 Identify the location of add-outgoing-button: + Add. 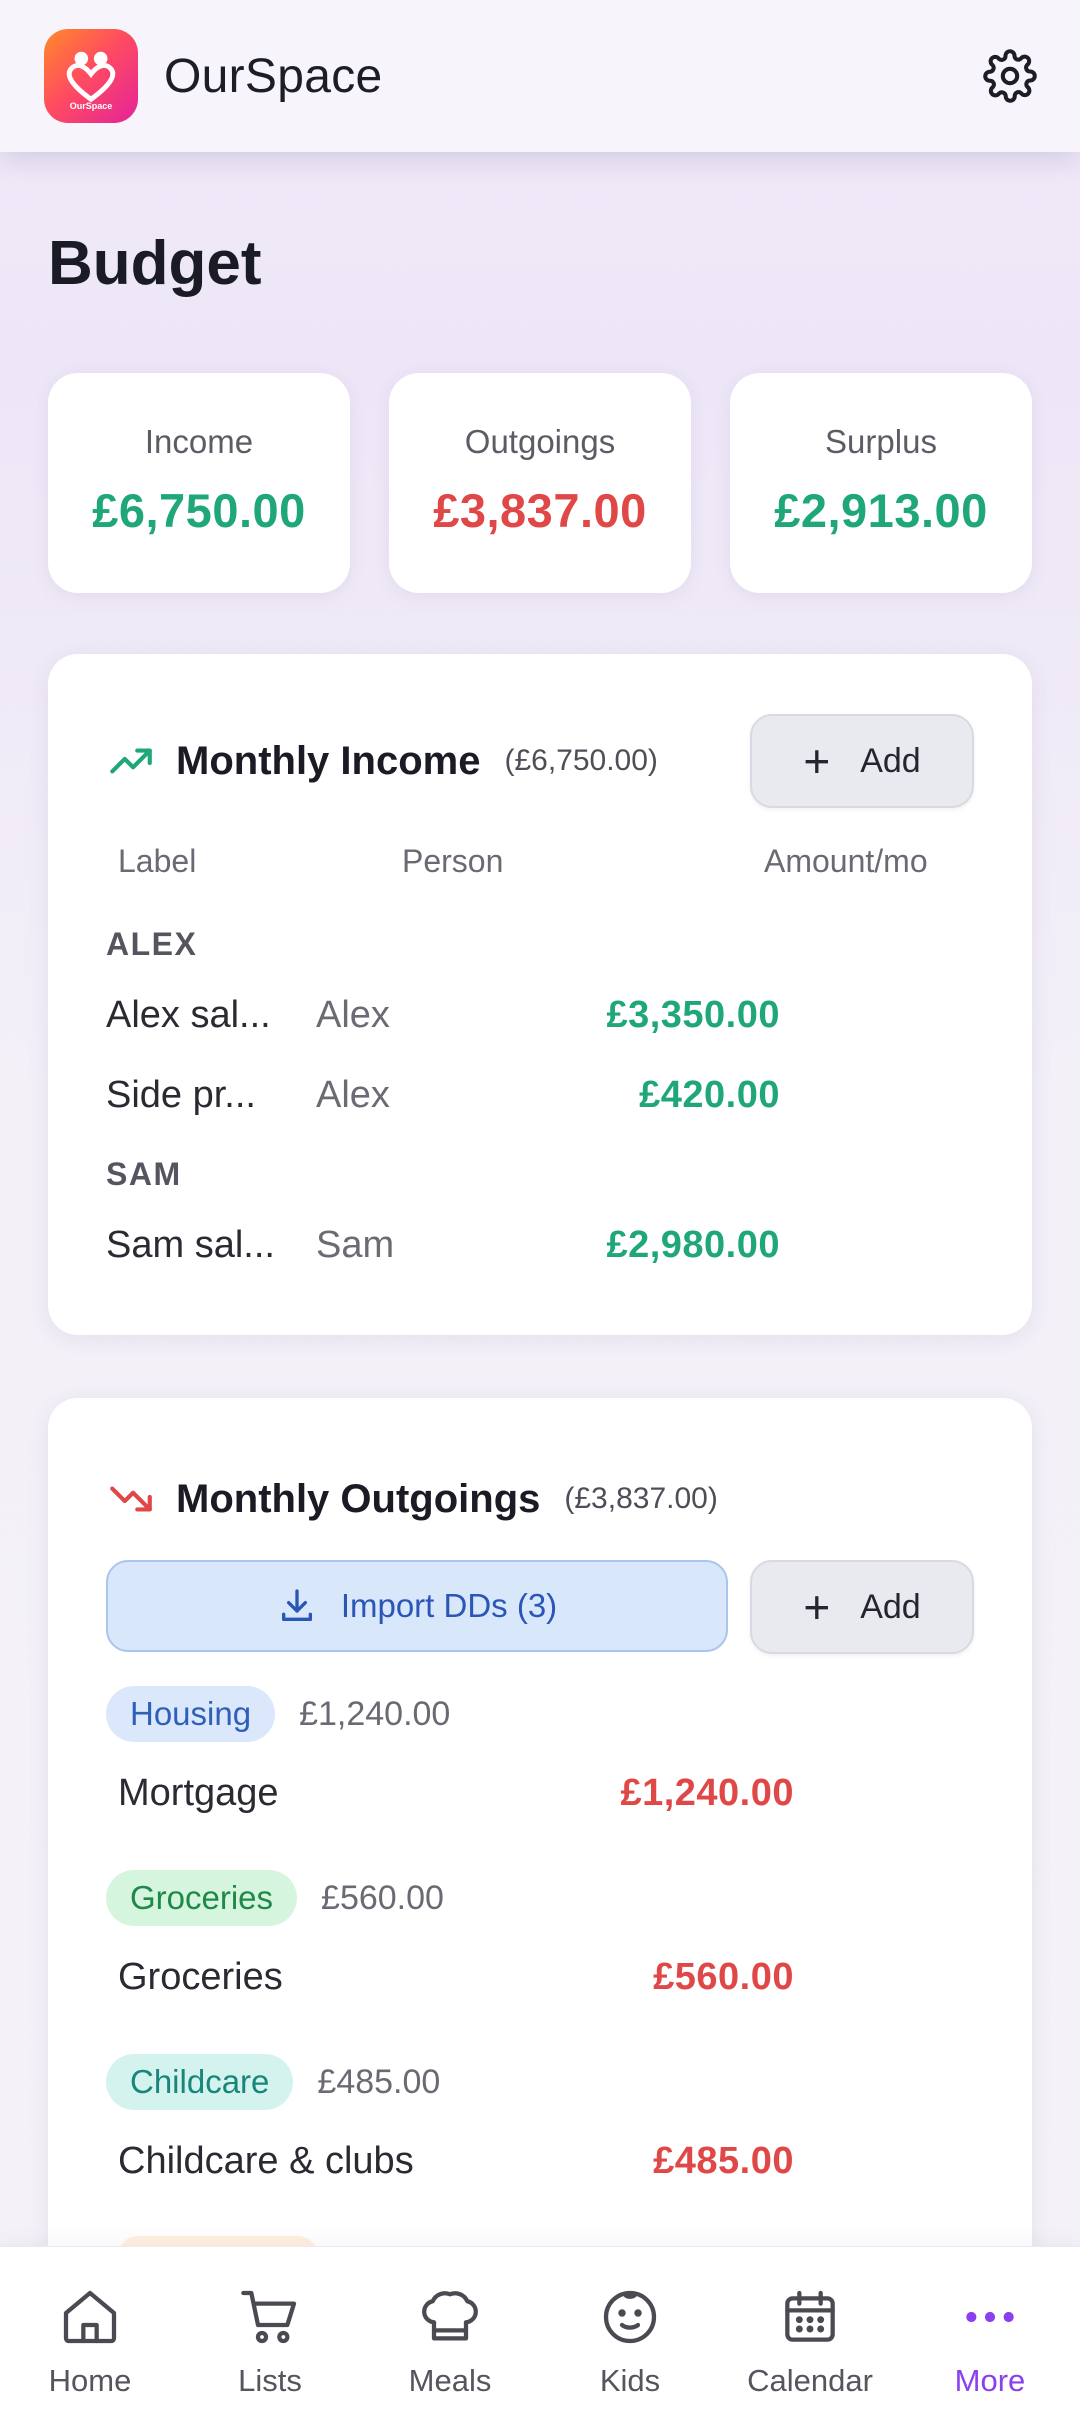
(862, 1607).